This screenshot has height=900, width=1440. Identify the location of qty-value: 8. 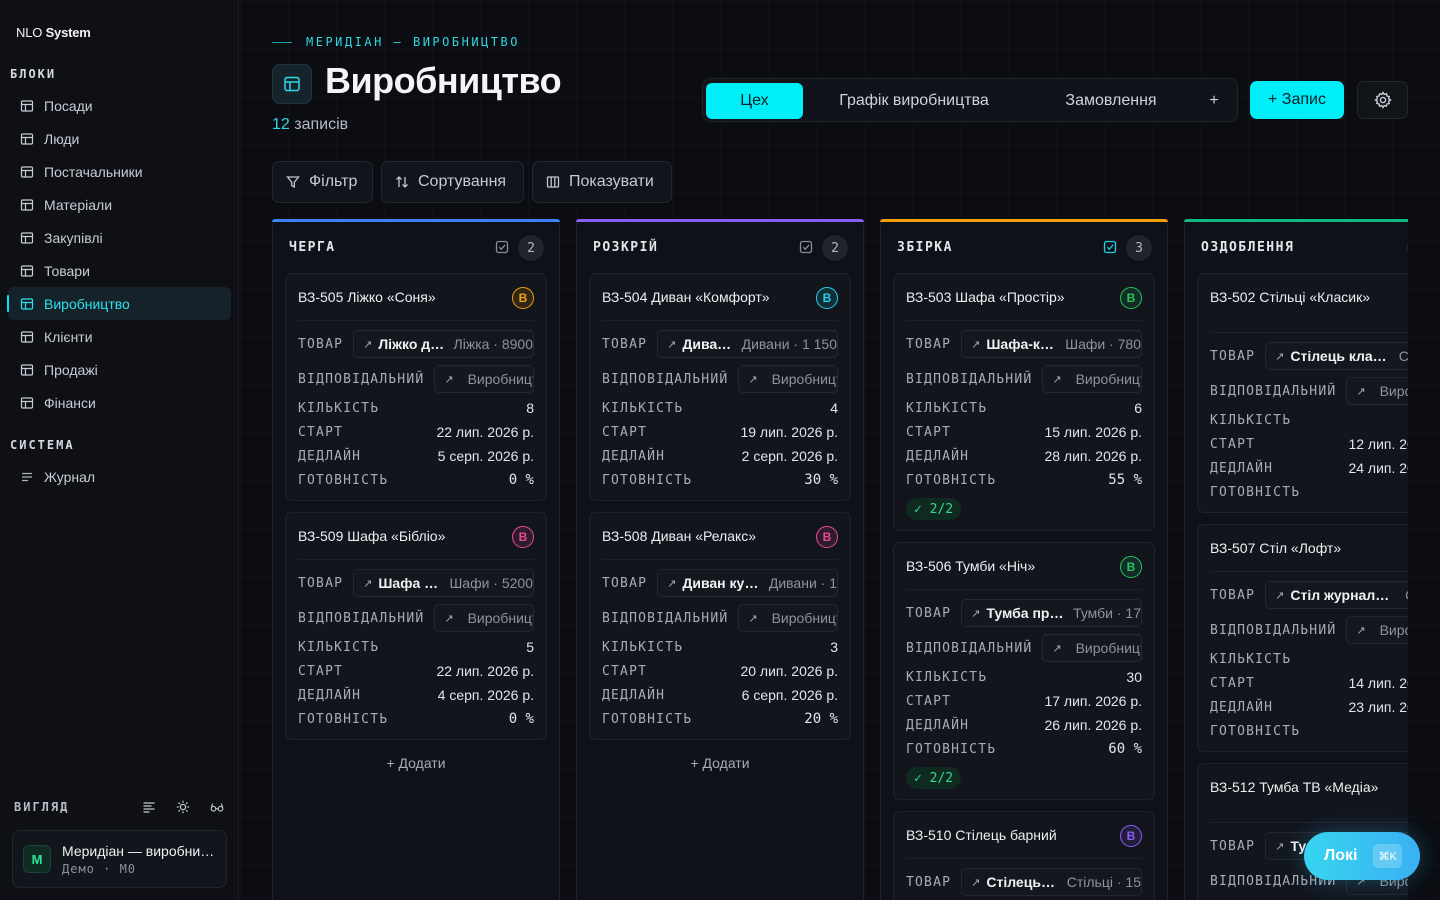
(530, 408).